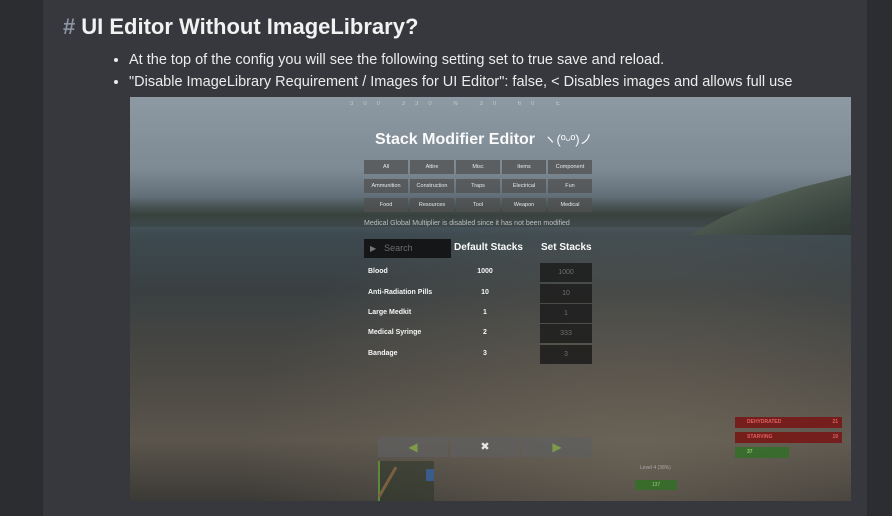 This screenshot has height=516, width=892. I want to click on page-margin-left, so click(21, 258).